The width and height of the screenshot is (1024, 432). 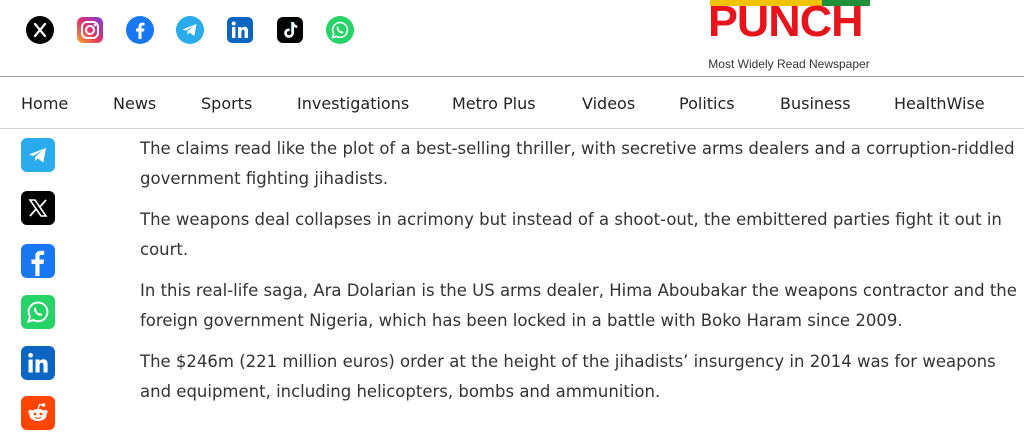 What do you see at coordinates (494, 103) in the screenshot?
I see `nav-item-metro-plus: Metro Plus` at bounding box center [494, 103].